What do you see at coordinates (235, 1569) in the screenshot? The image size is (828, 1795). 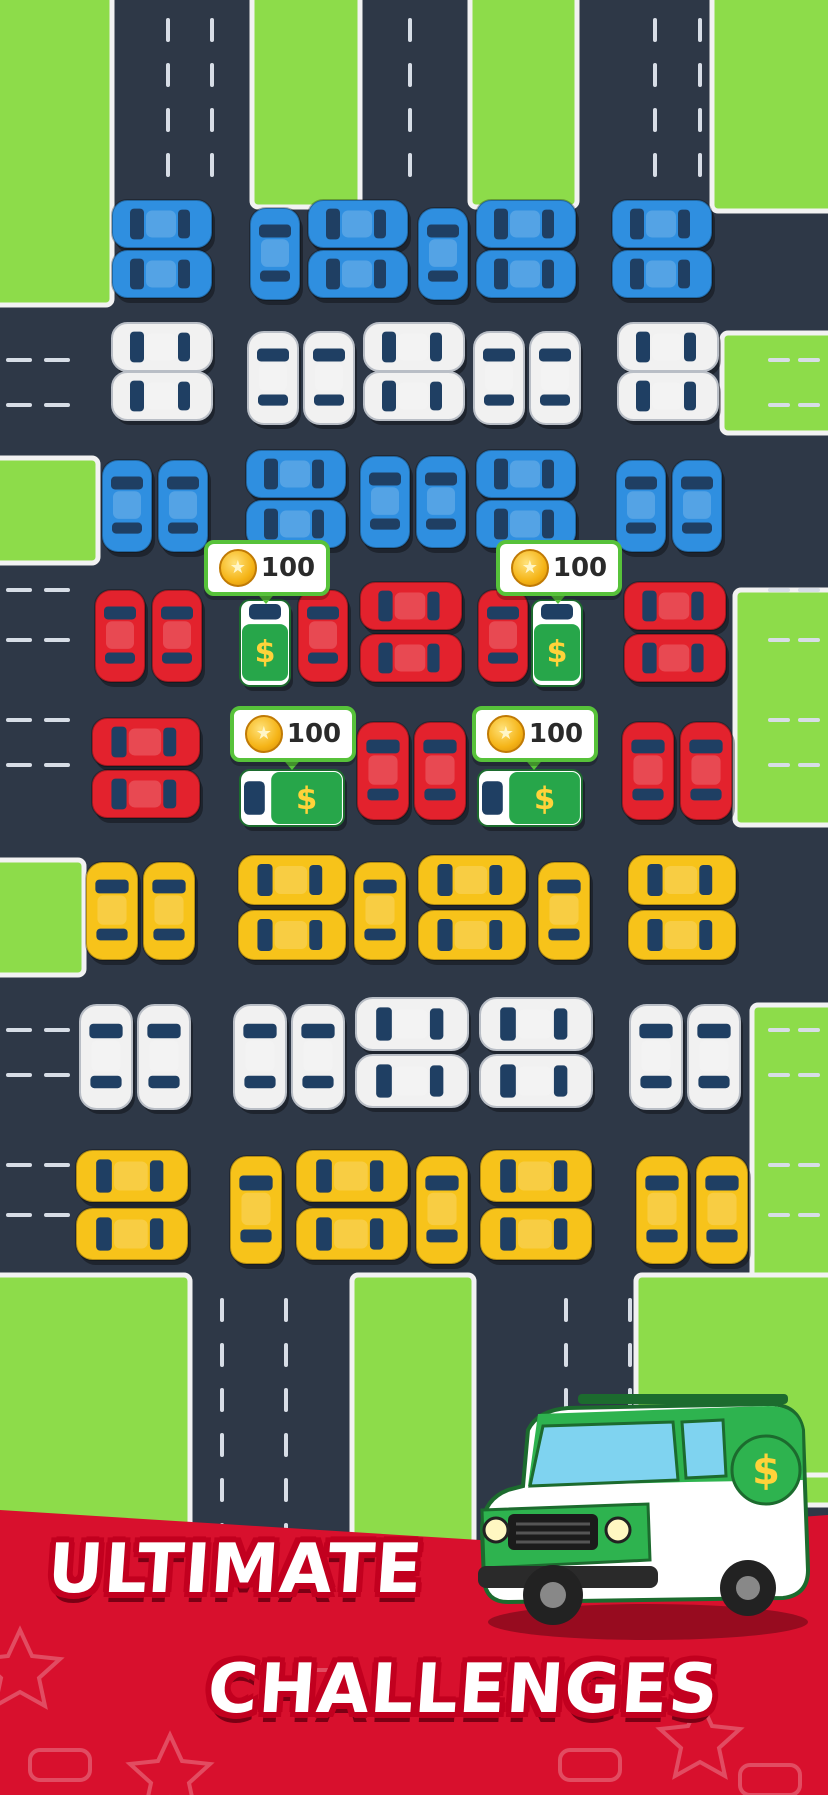 I see `promo-title-line1: ULTIMATE` at bounding box center [235, 1569].